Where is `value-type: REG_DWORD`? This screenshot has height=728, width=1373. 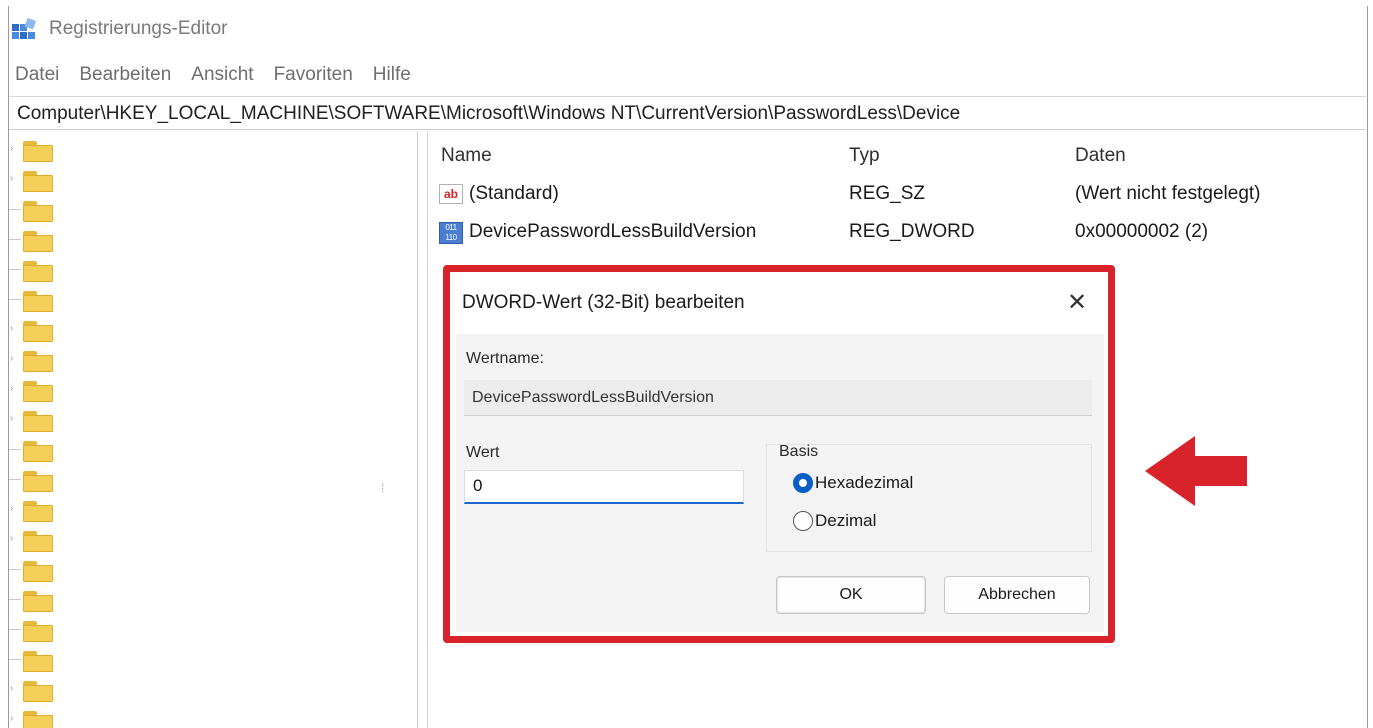
value-type: REG_DWORD is located at coordinates (912, 231).